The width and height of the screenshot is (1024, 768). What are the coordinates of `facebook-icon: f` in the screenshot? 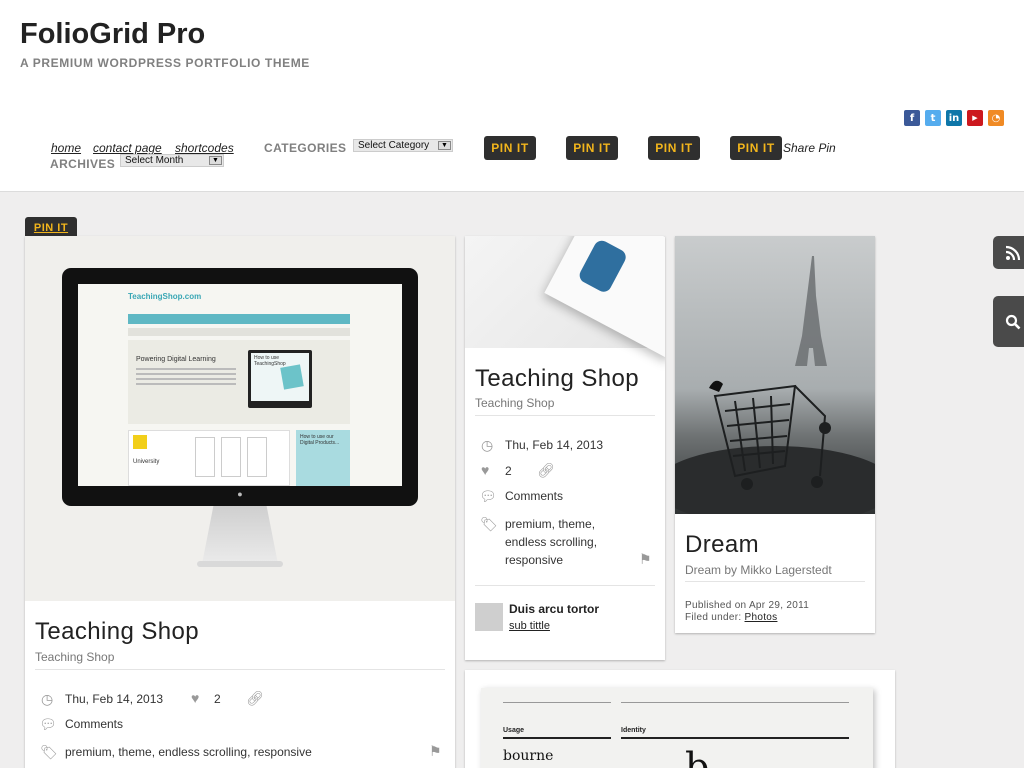 It's located at (912, 118).